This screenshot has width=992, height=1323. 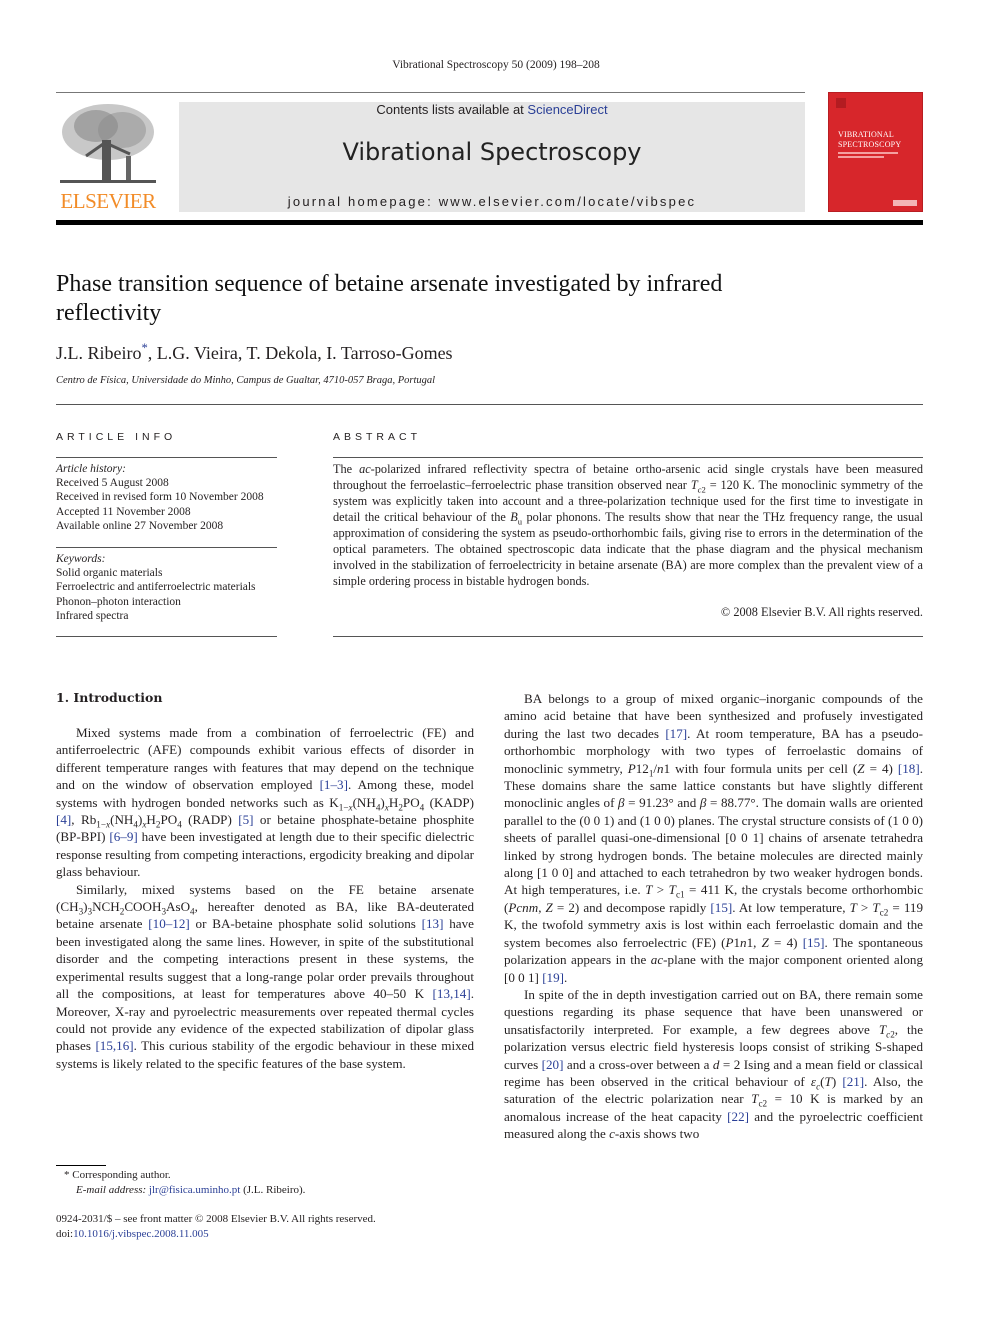 I want to click on journal-cover: VIBRATIONAL SPECTROSCOPY, so click(x=875, y=152).